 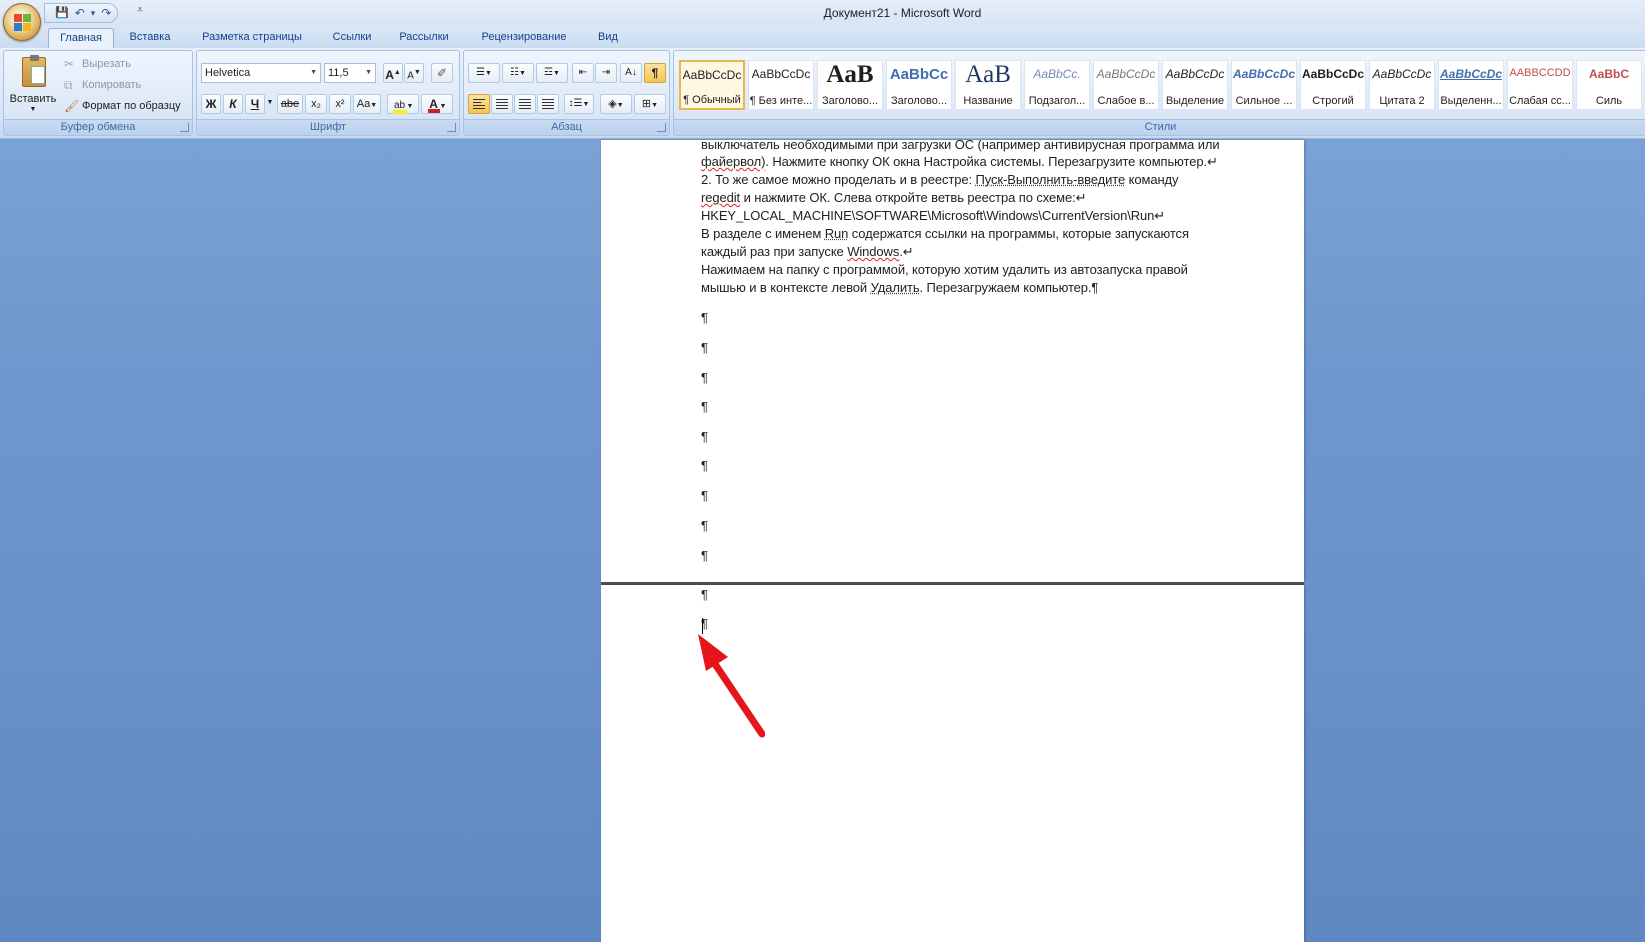 What do you see at coordinates (616, 104) in the screenshot?
I see `shading-button: ◈▼` at bounding box center [616, 104].